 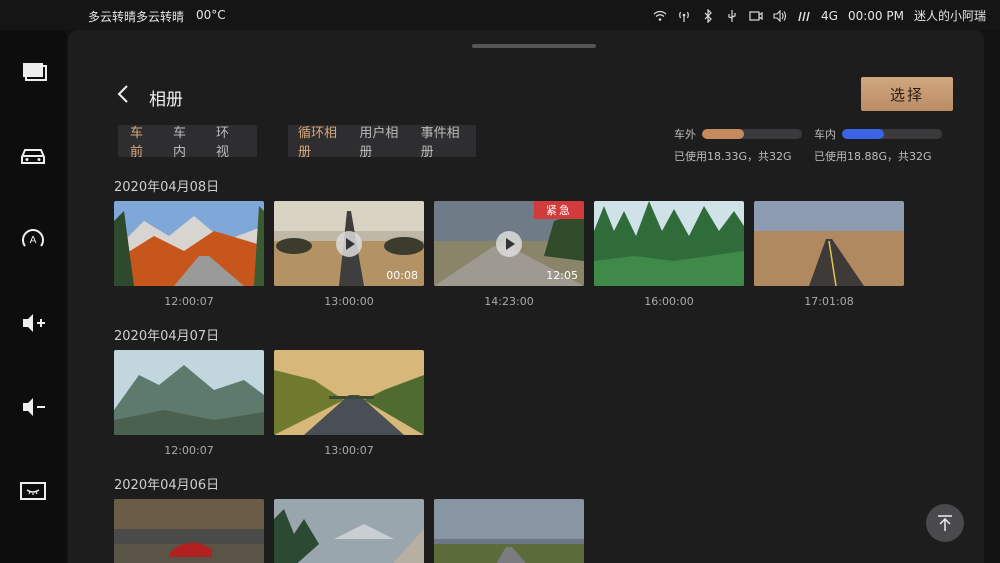 I want to click on bluetooth-icon, so click(x=708, y=15).